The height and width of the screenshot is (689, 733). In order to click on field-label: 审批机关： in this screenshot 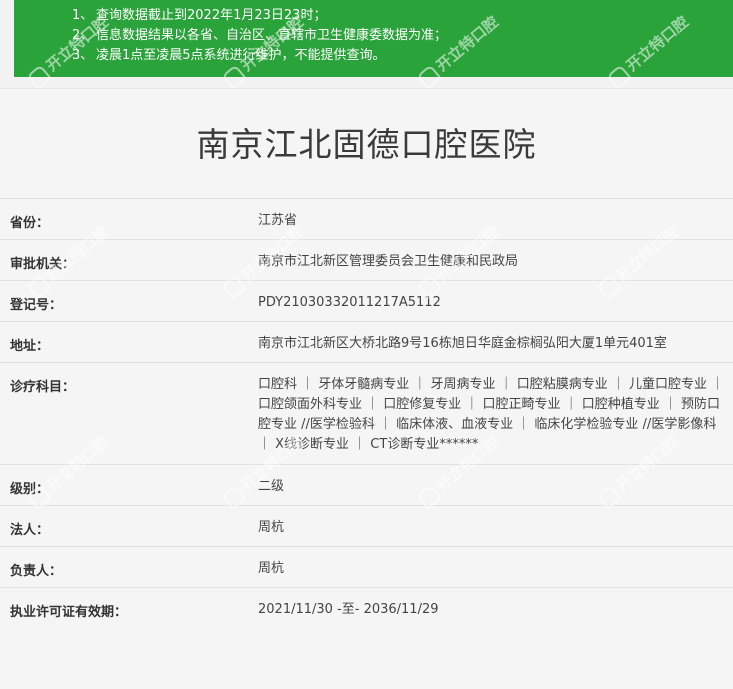, I will do `click(43, 264)`.